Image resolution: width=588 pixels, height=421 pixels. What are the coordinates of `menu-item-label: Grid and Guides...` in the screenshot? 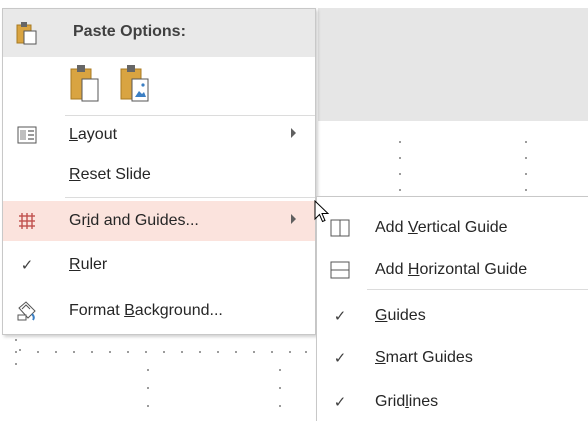 It's located at (134, 220).